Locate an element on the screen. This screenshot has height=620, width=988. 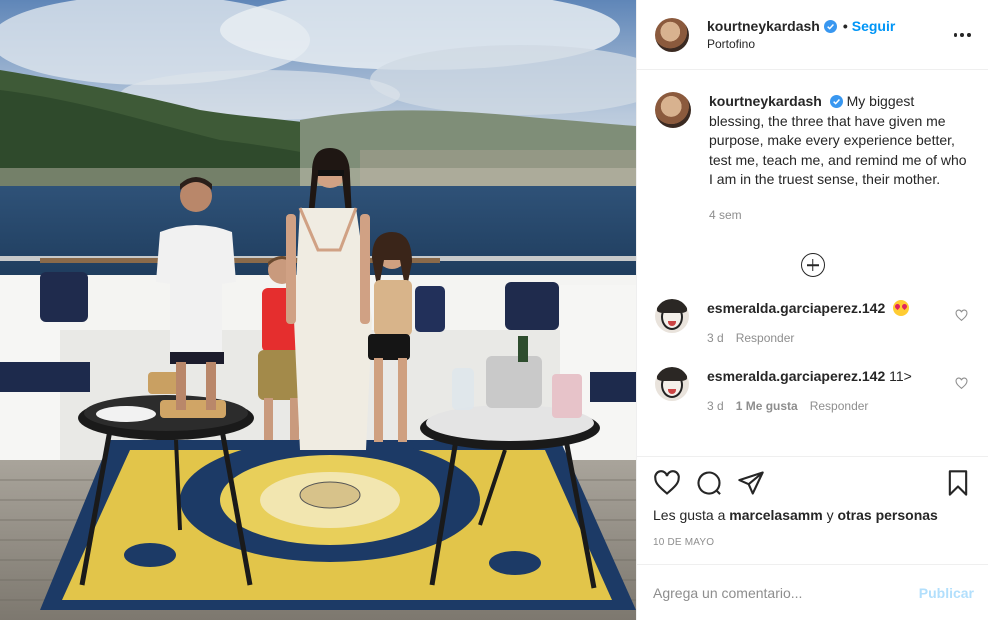
heart-eyes-emoji is located at coordinates (901, 308).